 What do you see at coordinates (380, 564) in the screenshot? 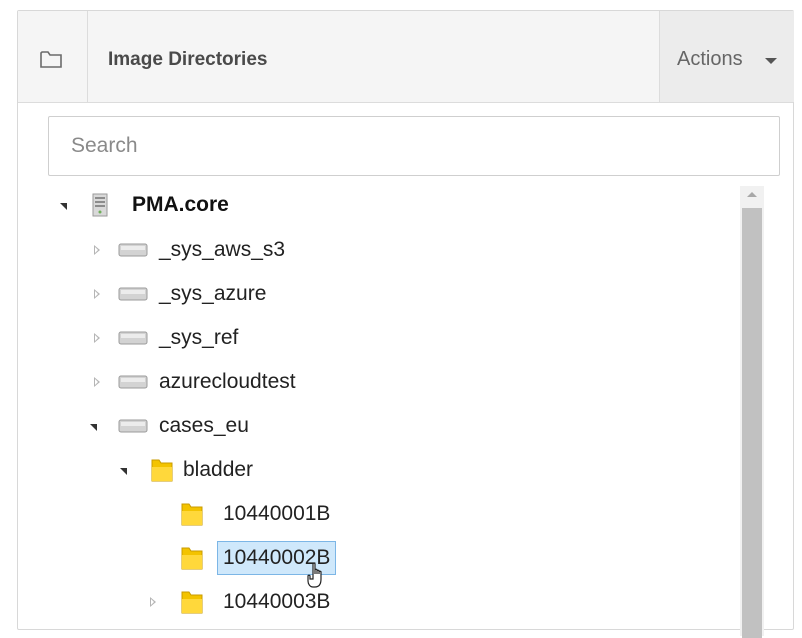
I see `tree-node-10440002b: 10440002B` at bounding box center [380, 564].